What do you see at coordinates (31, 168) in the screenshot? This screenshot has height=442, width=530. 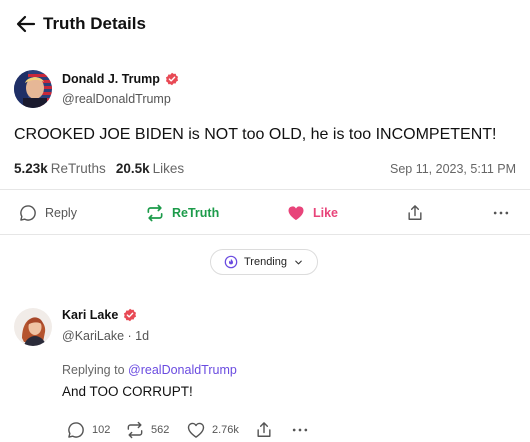 I see `retruths-count: 5.23k` at bounding box center [31, 168].